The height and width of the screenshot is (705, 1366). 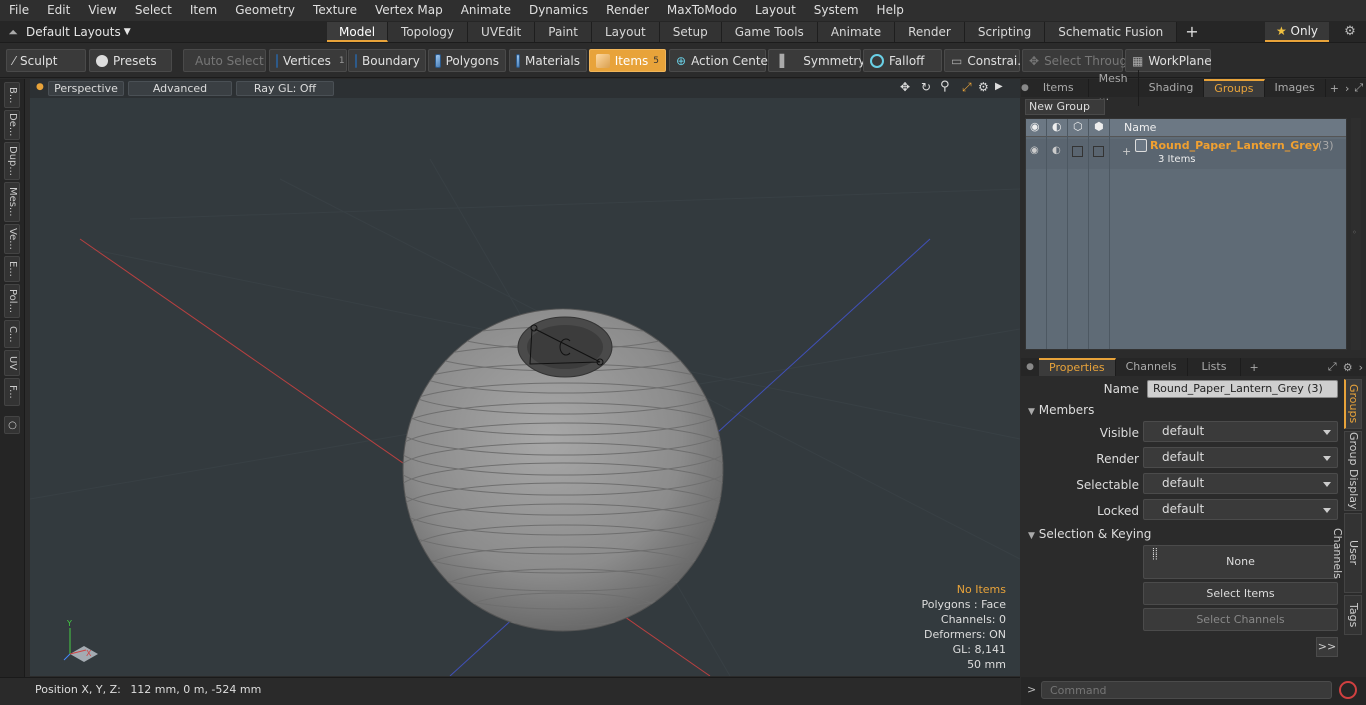 I want to click on tab-groups: Groups, so click(x=1234, y=88).